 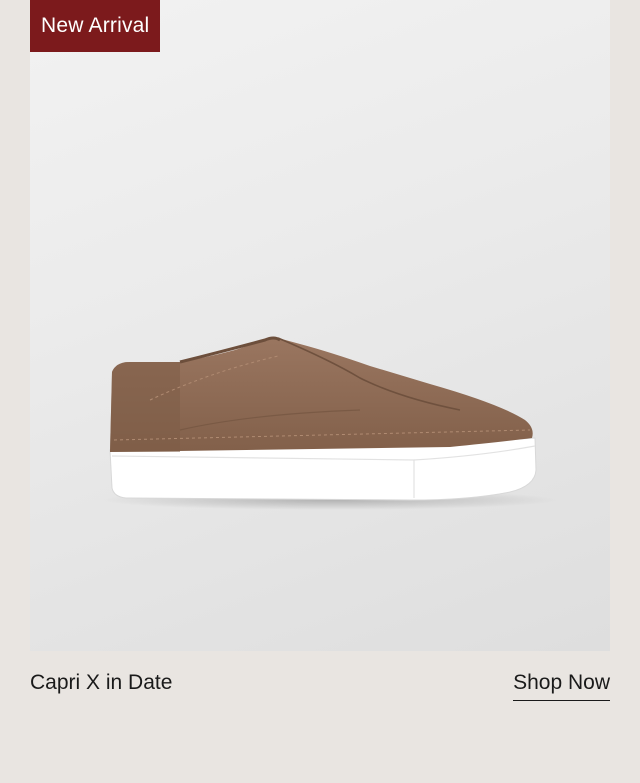 What do you see at coordinates (561, 685) in the screenshot?
I see `shop-now-link: Shop Now` at bounding box center [561, 685].